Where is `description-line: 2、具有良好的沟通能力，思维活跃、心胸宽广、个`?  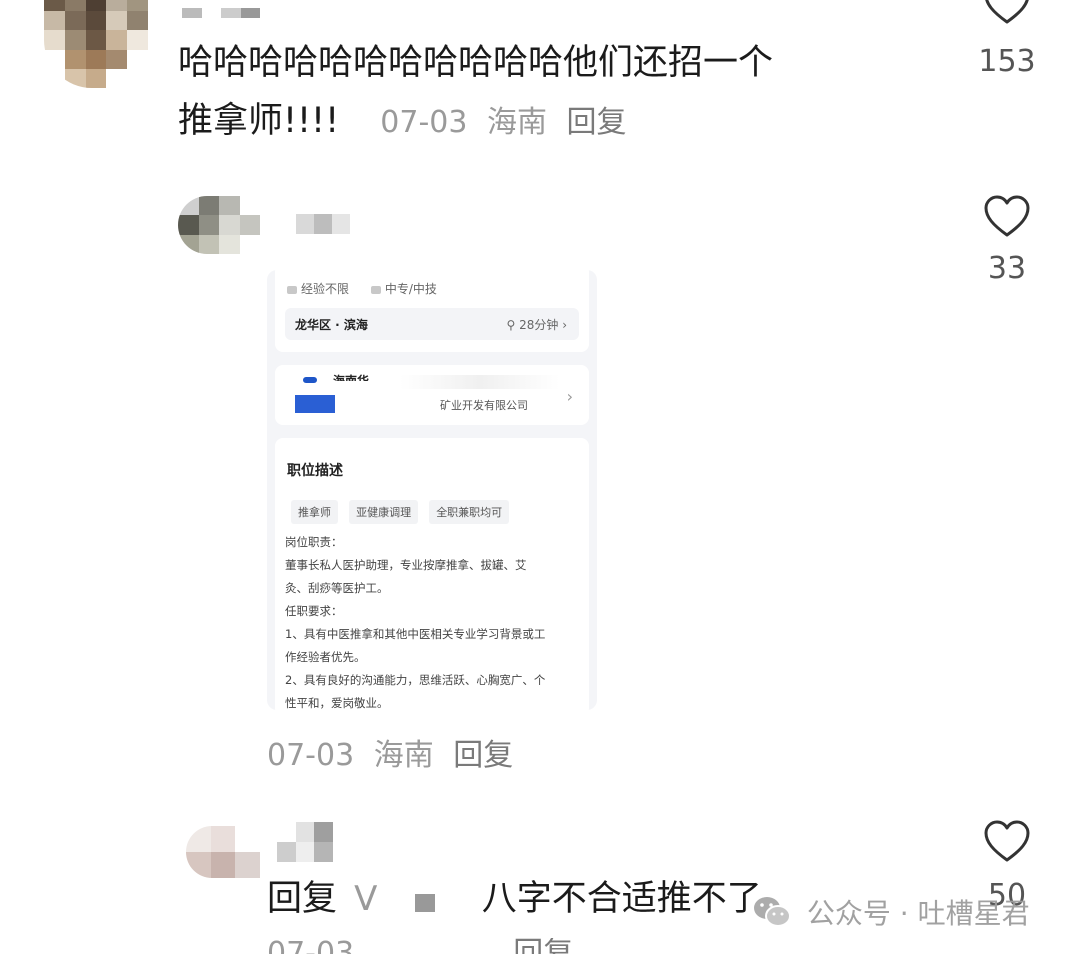 description-line: 2、具有良好的沟通能力，思维活跃、心胸宽广、个 is located at coordinates (415, 680).